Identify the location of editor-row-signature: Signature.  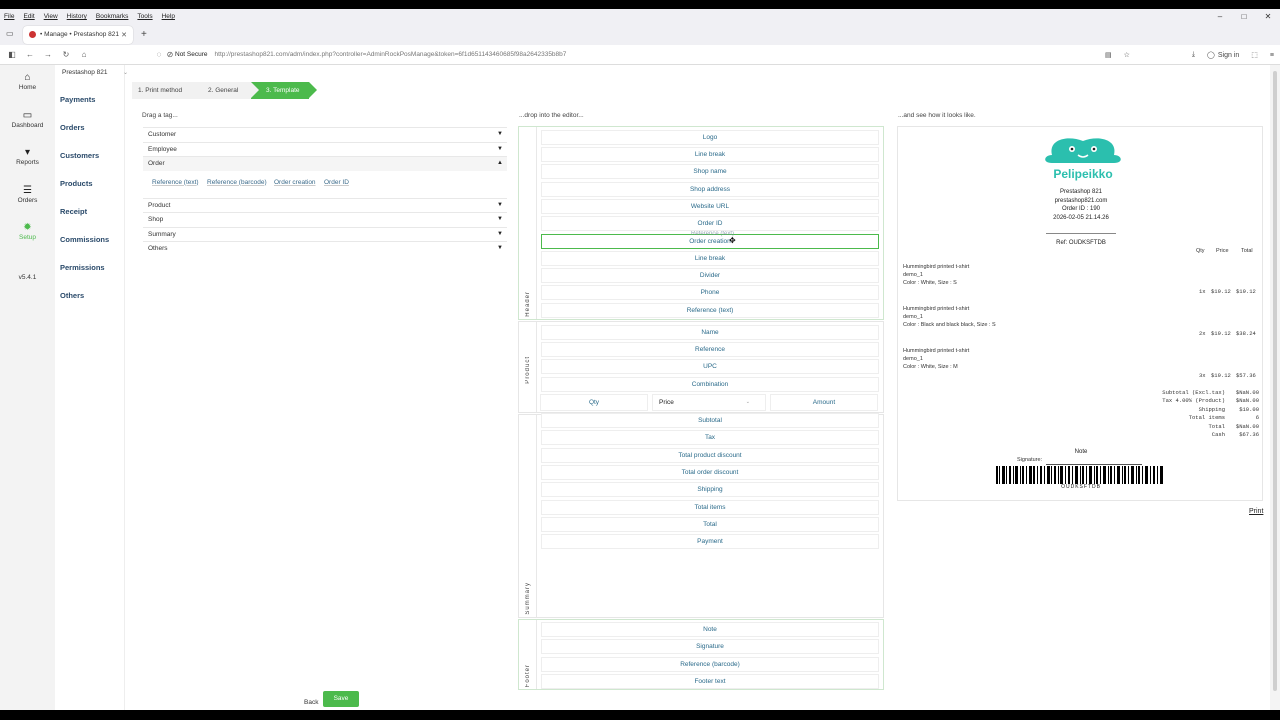
(710, 646).